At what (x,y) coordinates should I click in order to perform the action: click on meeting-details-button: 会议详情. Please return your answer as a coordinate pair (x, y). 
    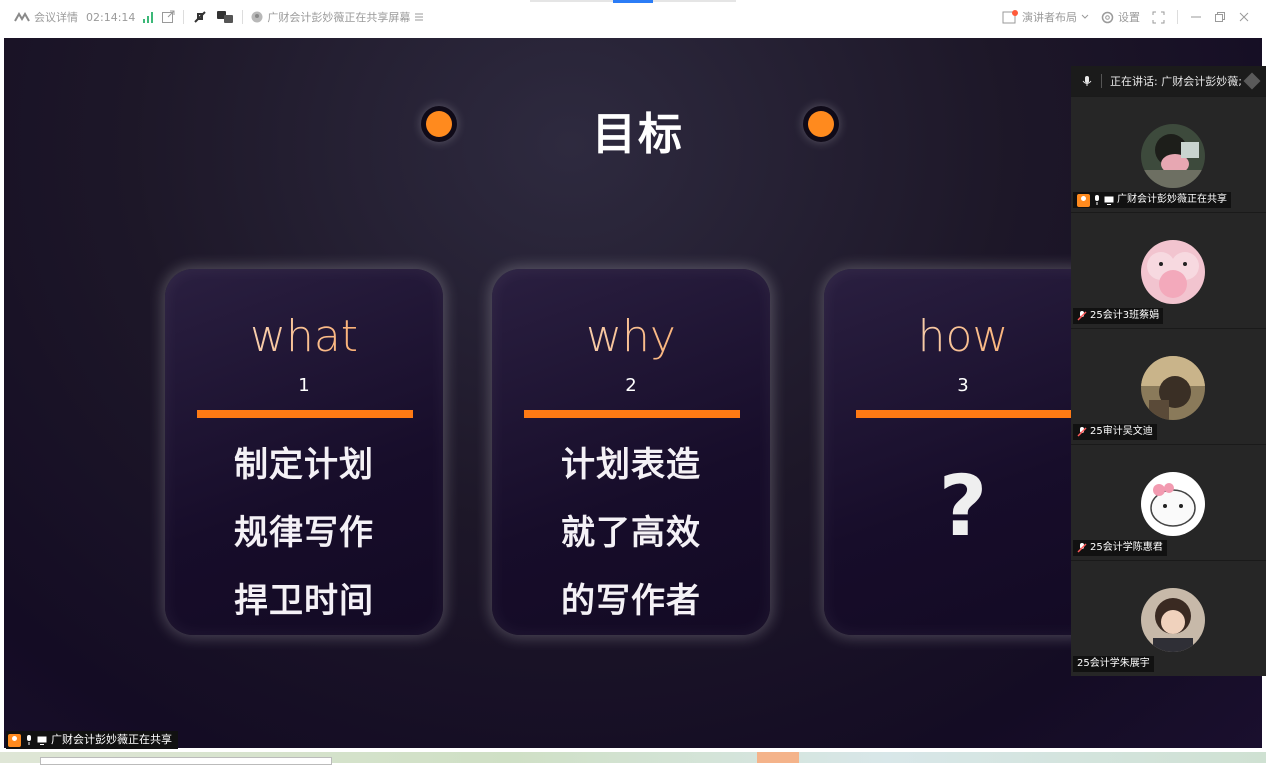
    Looking at the image, I should click on (46, 17).